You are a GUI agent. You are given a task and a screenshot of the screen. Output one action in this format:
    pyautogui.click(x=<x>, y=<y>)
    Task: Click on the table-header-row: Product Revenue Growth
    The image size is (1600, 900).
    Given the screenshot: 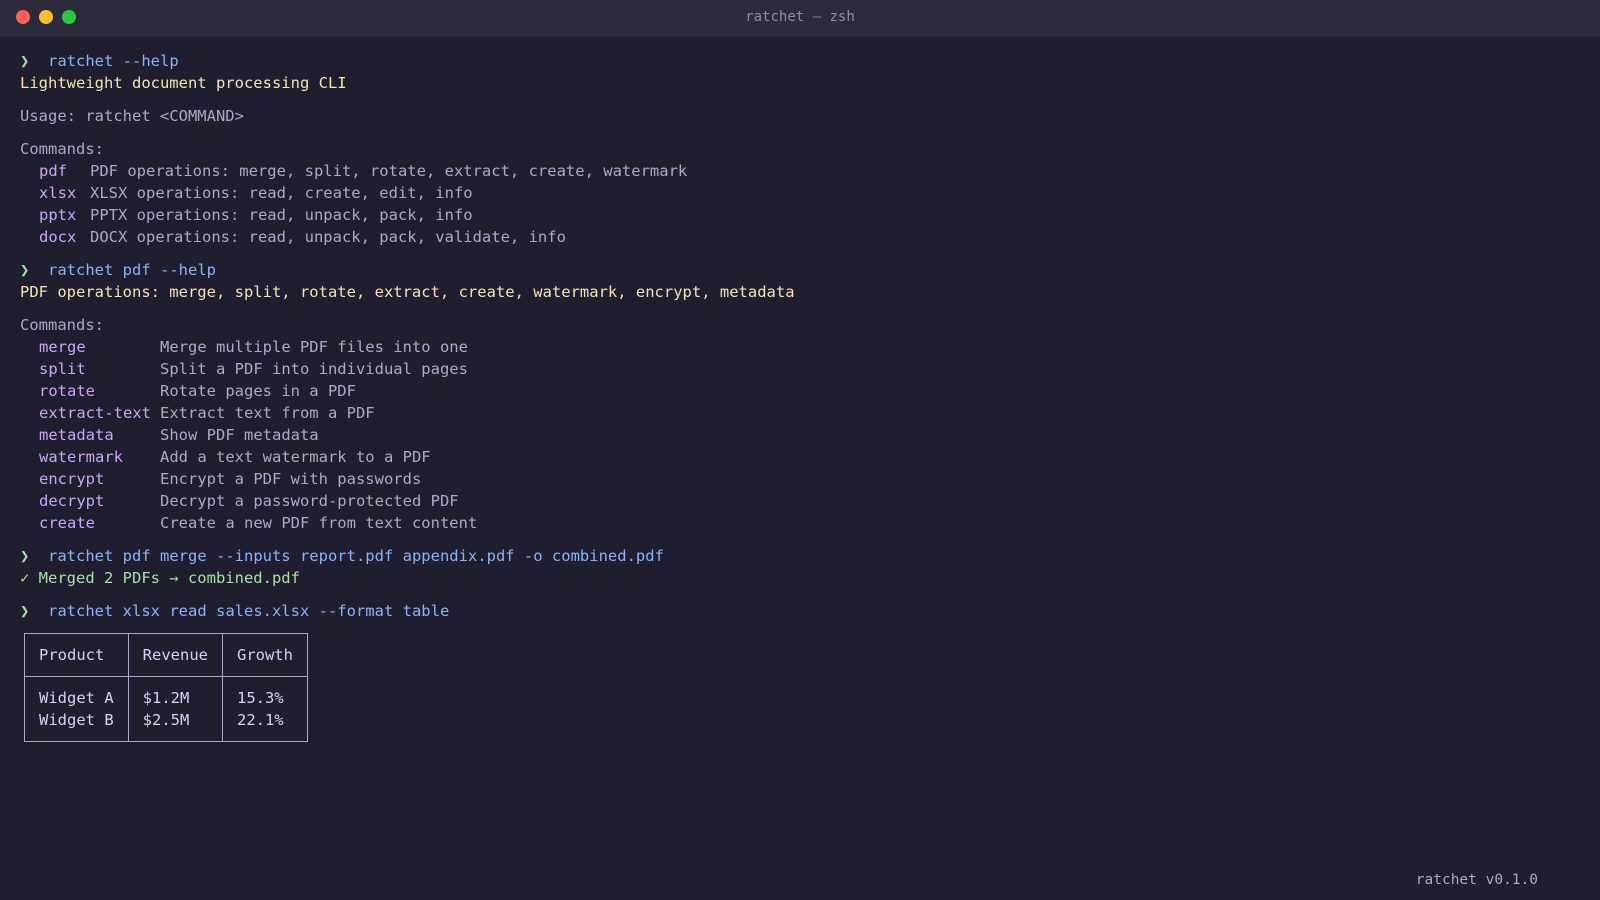 What is the action you would take?
    pyautogui.click(x=166, y=655)
    